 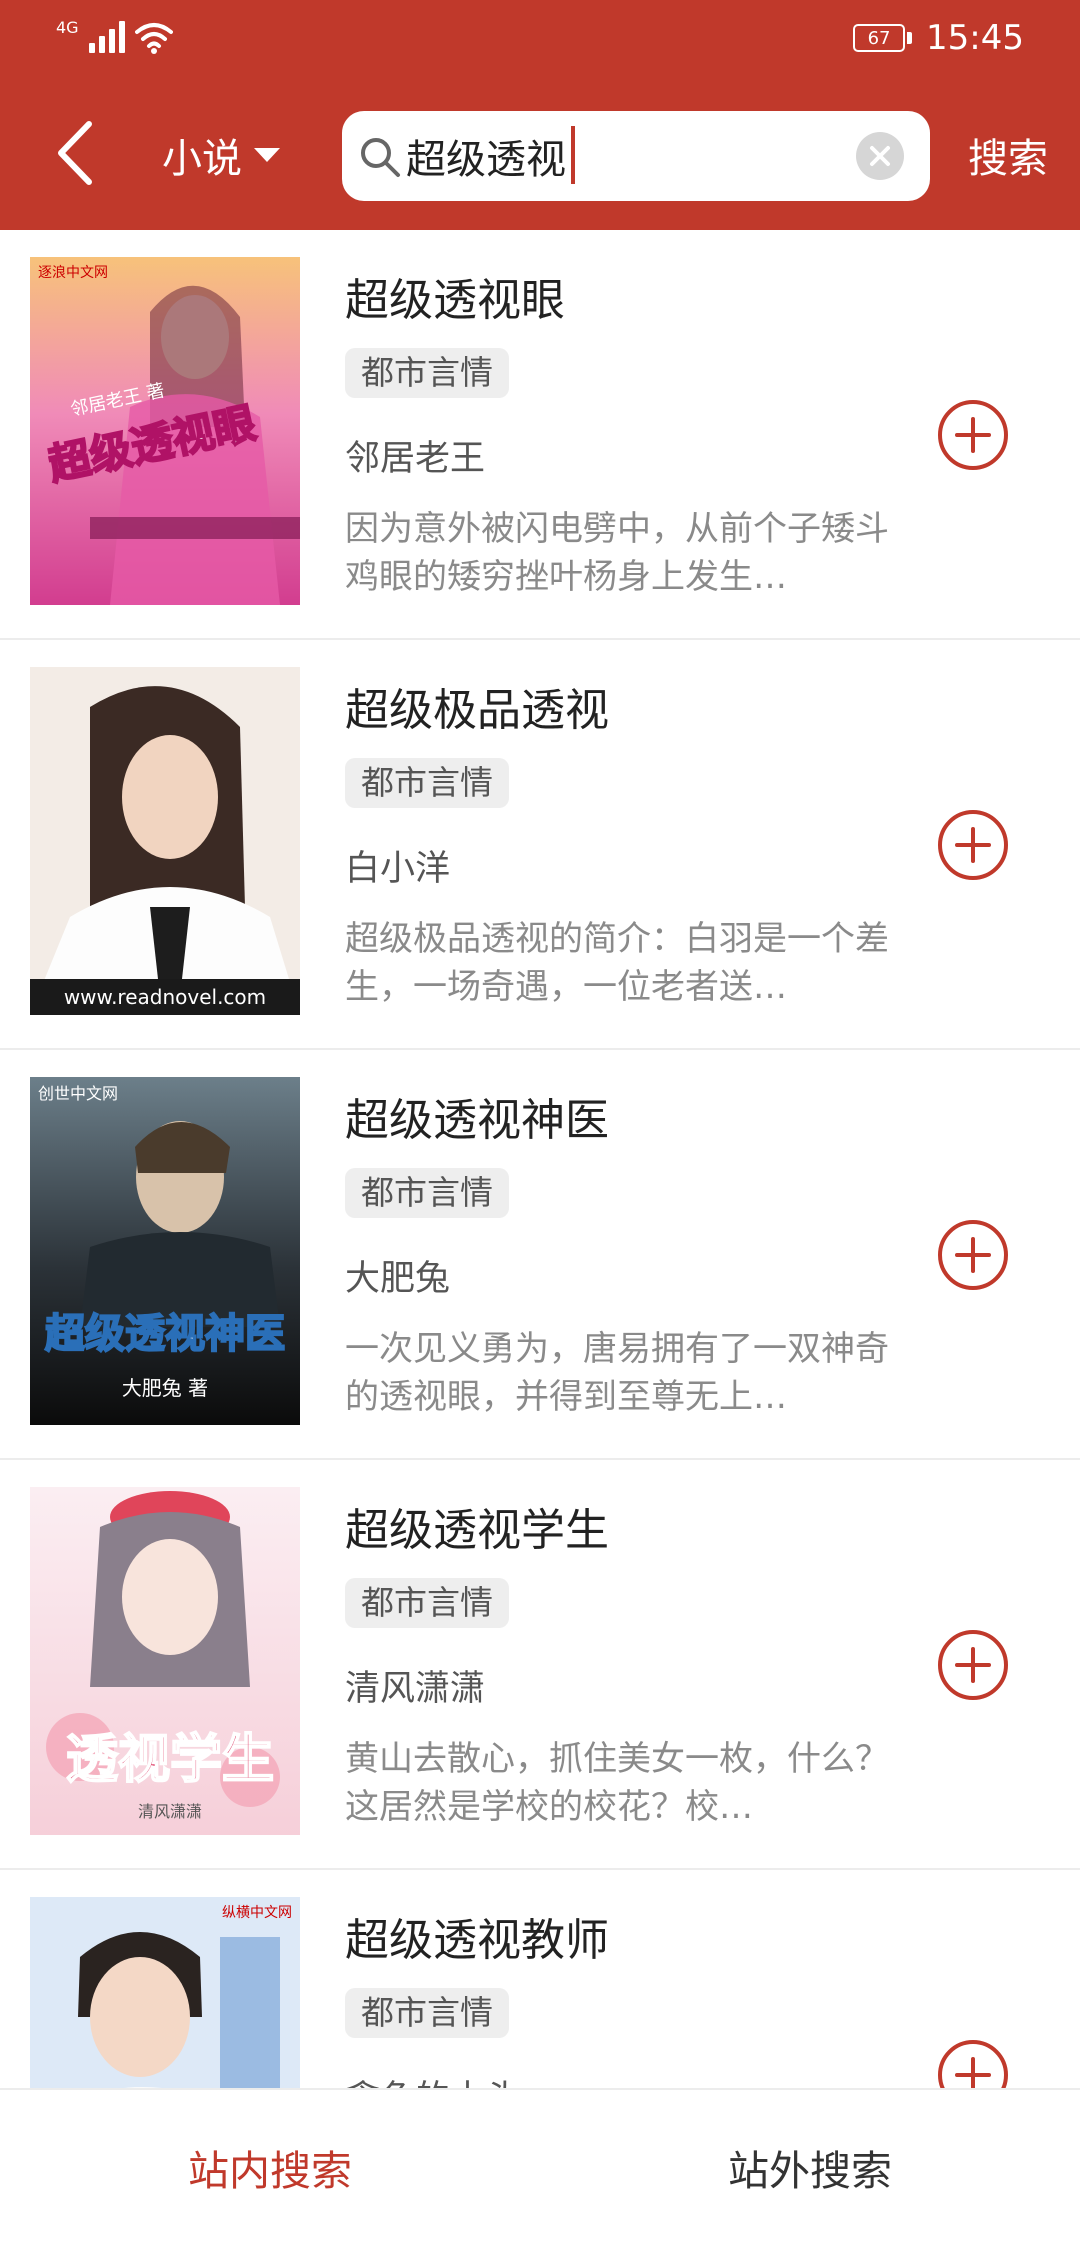 What do you see at coordinates (78, 1093) in the screenshot?
I see `cover-brand: 创世中文网` at bounding box center [78, 1093].